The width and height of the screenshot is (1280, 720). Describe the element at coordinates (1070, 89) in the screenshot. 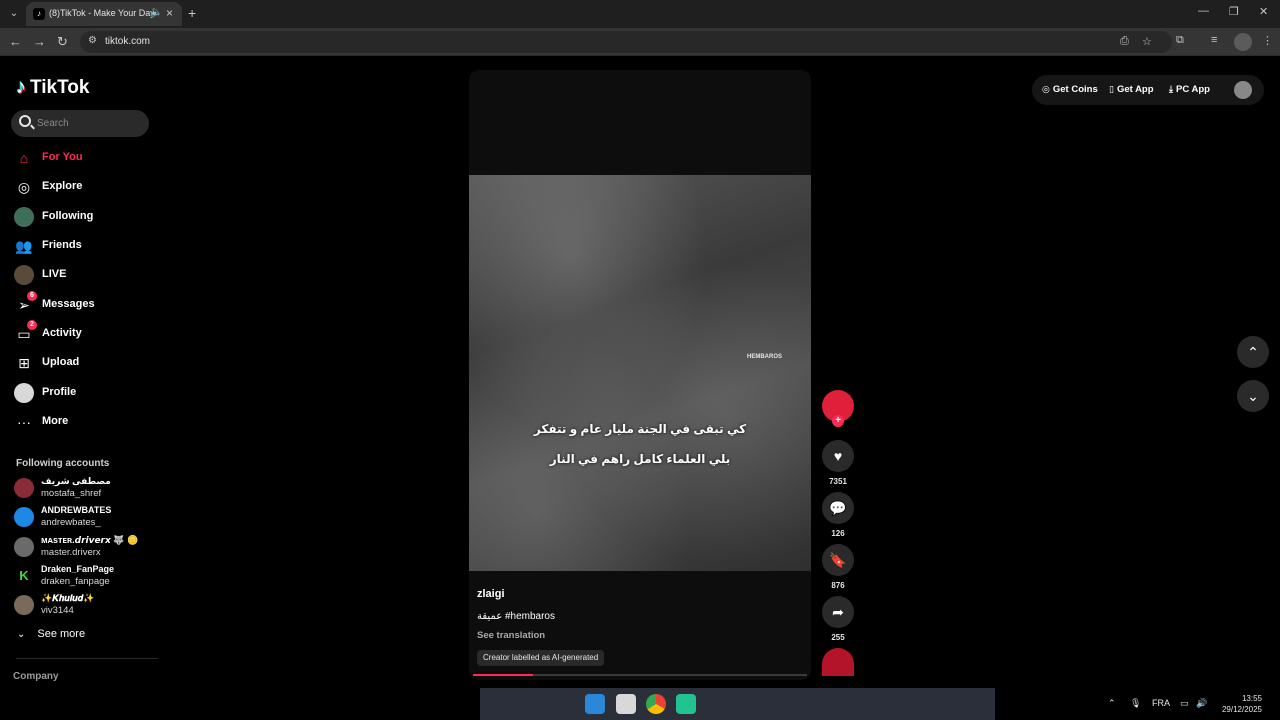

I see `get-coins-button: ◎ Get Coins` at that location.